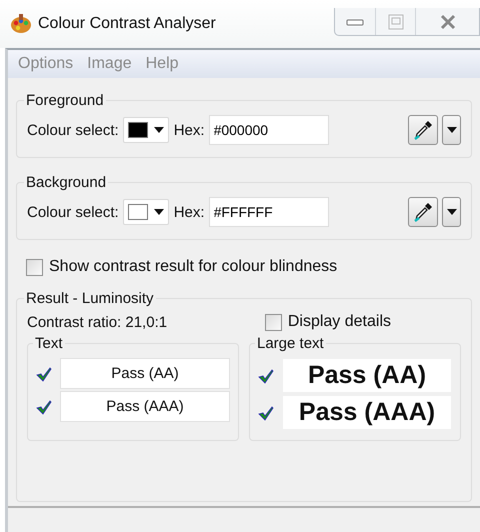 The height and width of the screenshot is (532, 480). I want to click on menu-item: Options, so click(46, 64).